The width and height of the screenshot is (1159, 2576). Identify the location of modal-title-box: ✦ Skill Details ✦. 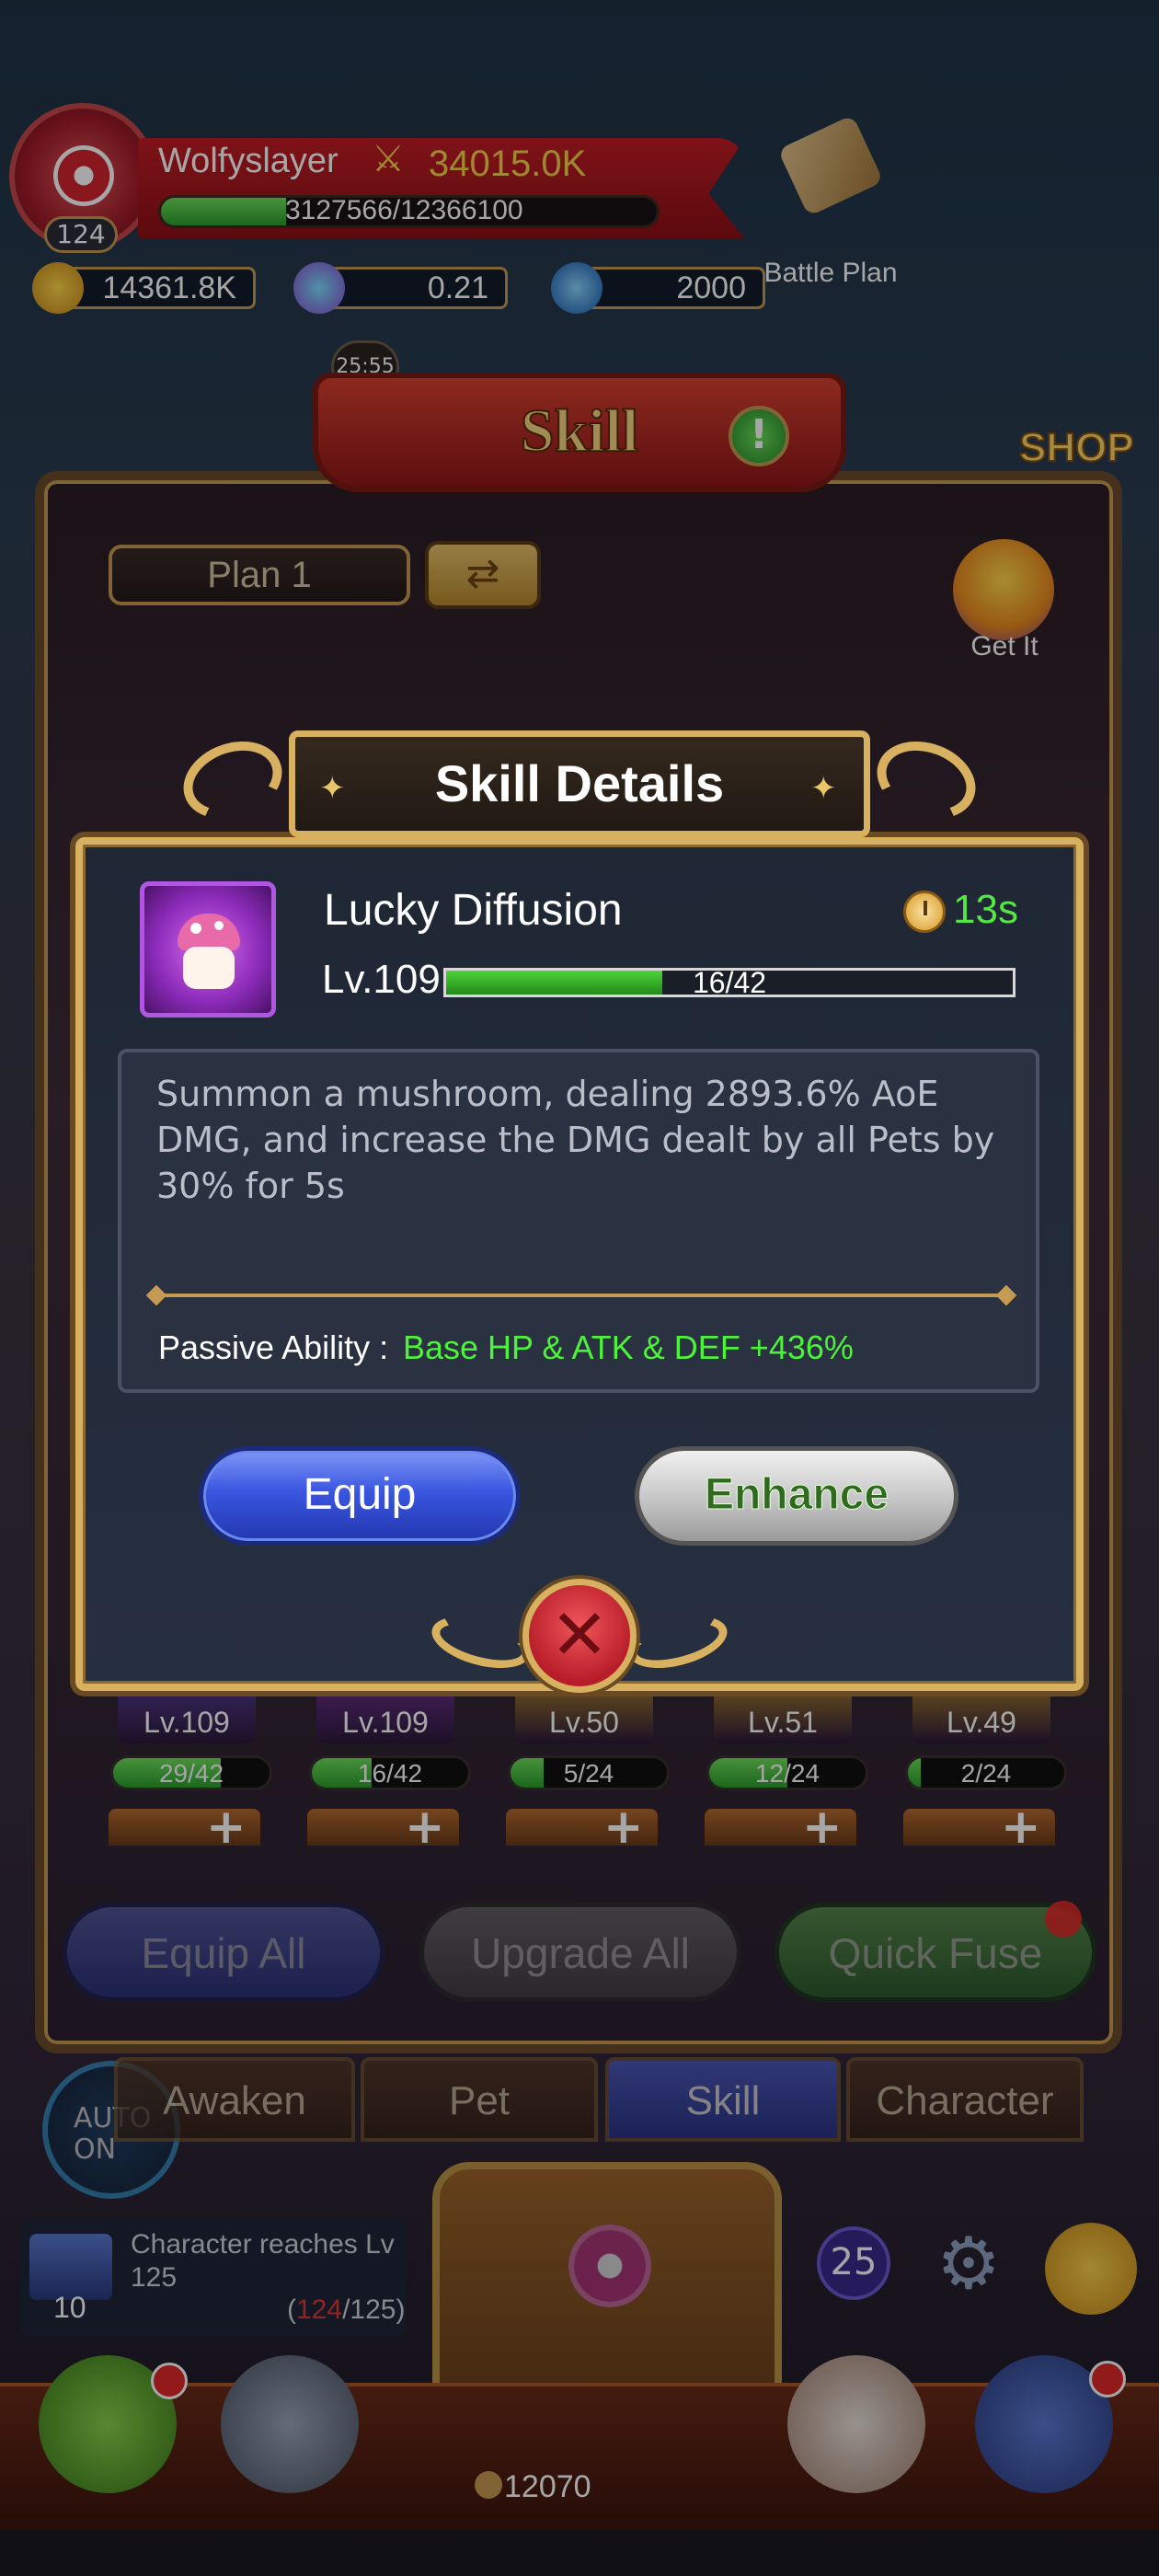
(579, 783).